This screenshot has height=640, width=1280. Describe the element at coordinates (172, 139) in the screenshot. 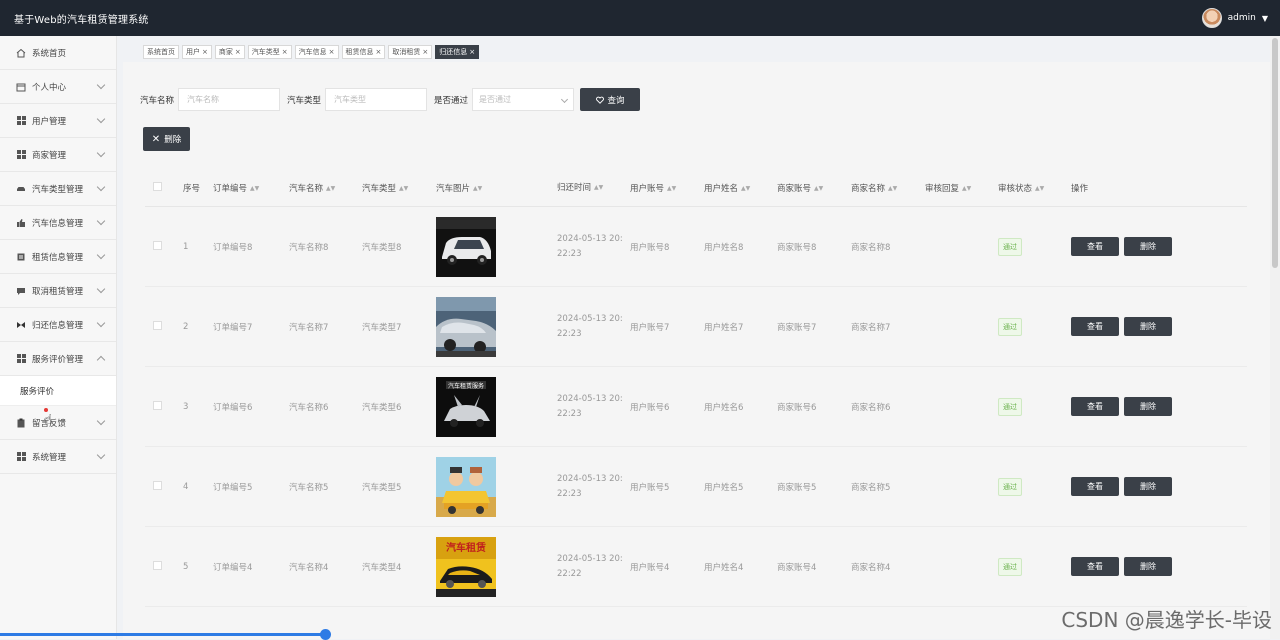

I see `delete-label: 删除` at that location.